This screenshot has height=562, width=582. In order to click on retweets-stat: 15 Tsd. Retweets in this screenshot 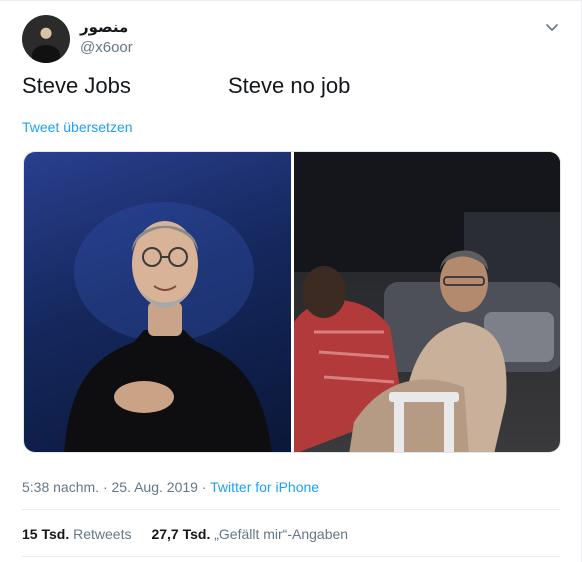, I will do `click(76, 534)`.